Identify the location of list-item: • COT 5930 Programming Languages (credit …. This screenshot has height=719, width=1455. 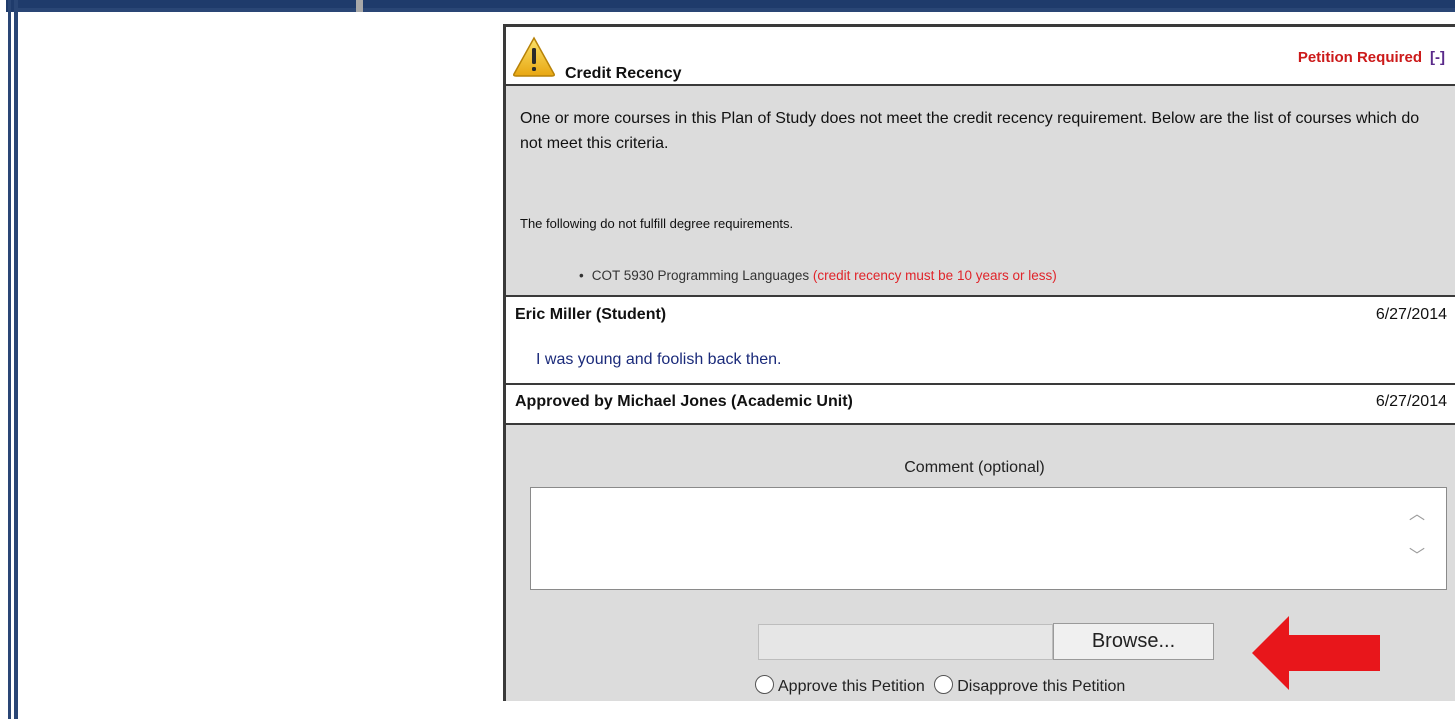
(818, 275).